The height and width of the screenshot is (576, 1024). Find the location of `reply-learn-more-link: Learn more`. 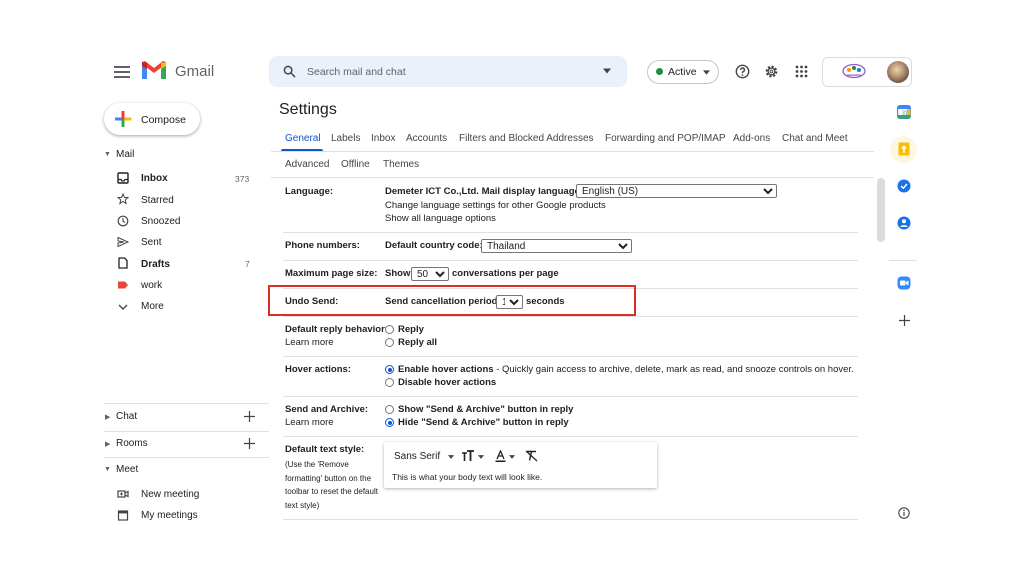

reply-learn-more-link: Learn more is located at coordinates (309, 342).